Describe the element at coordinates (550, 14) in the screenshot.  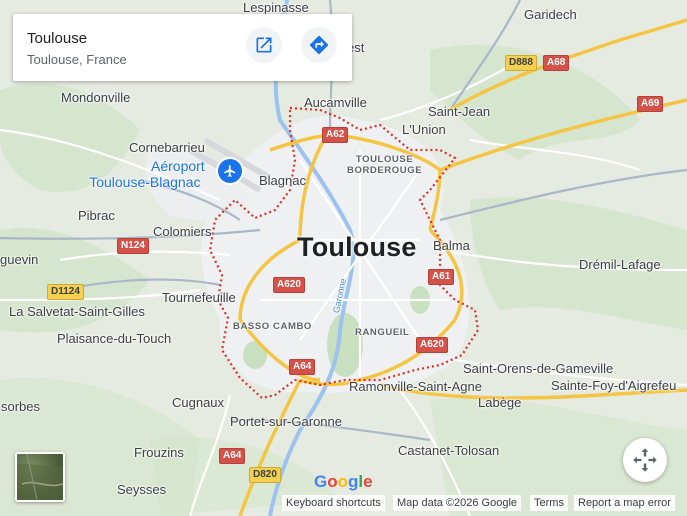
I see `place-label: Garidech` at that location.